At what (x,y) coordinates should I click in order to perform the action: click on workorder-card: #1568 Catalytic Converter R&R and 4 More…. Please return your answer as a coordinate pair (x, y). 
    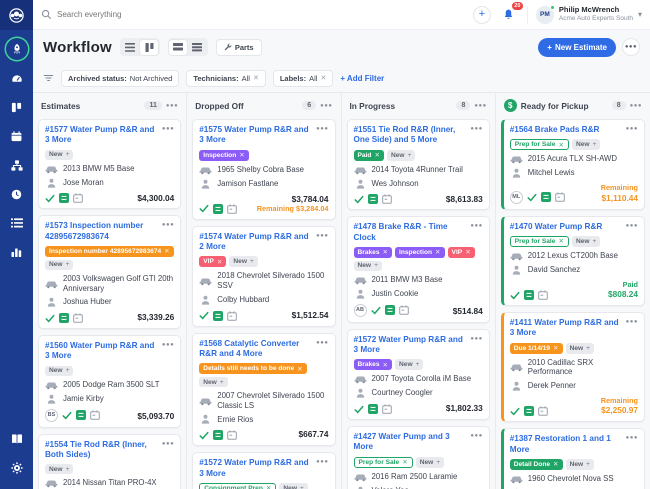
    Looking at the image, I should click on (264, 389).